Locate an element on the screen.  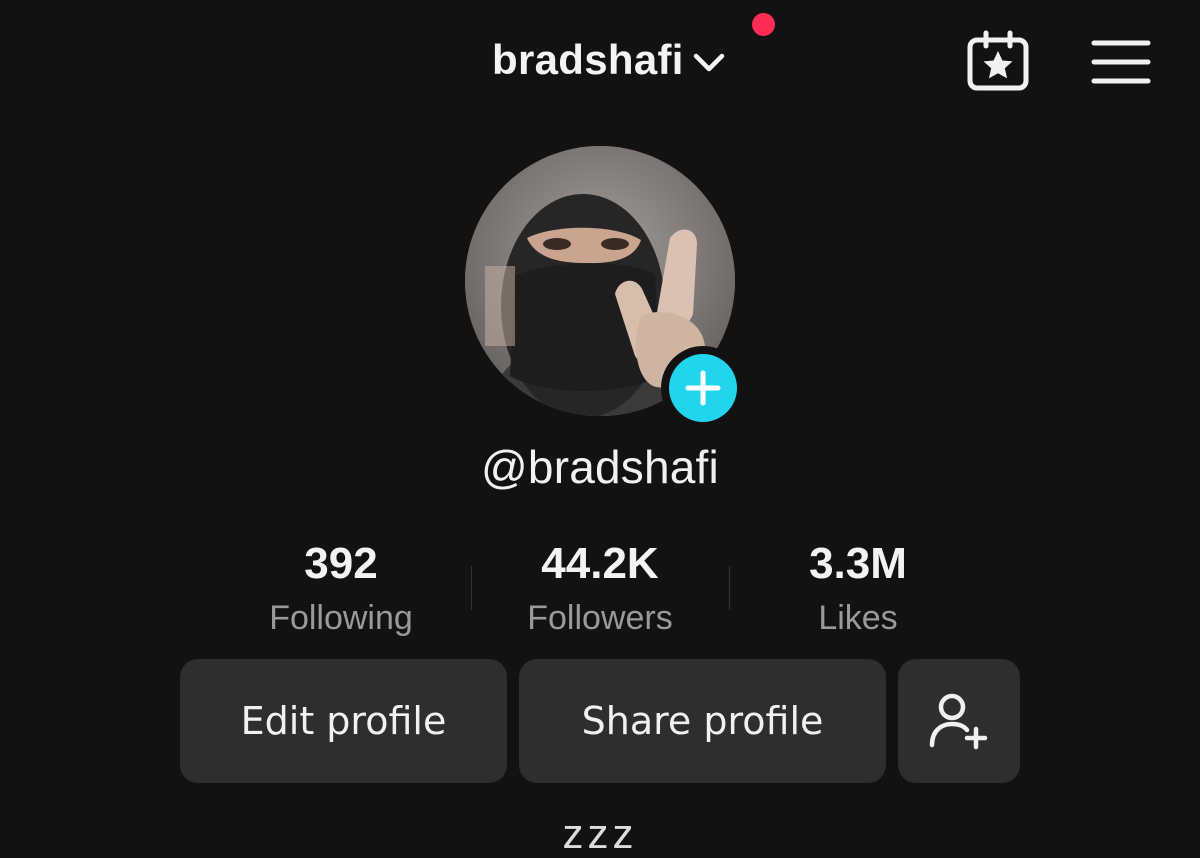
account-switcher: bradshafi is located at coordinates (609, 60).